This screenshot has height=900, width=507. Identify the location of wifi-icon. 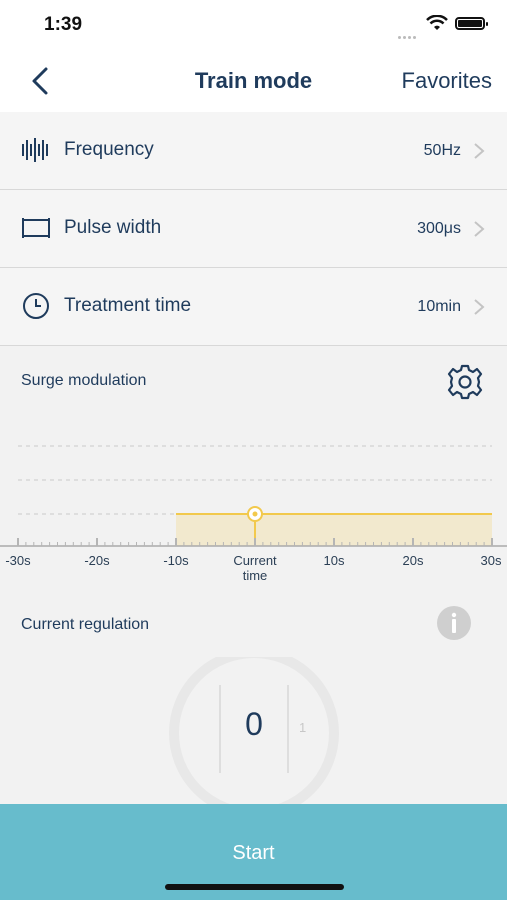
(437, 22).